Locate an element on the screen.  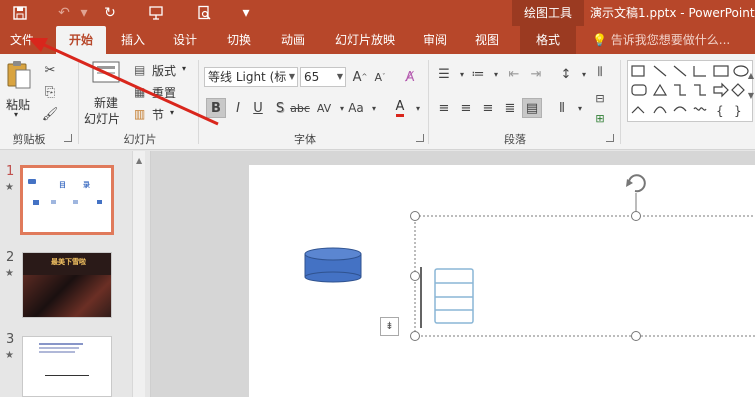
annotation-arrow-icon is located at coordinates (123, 82).